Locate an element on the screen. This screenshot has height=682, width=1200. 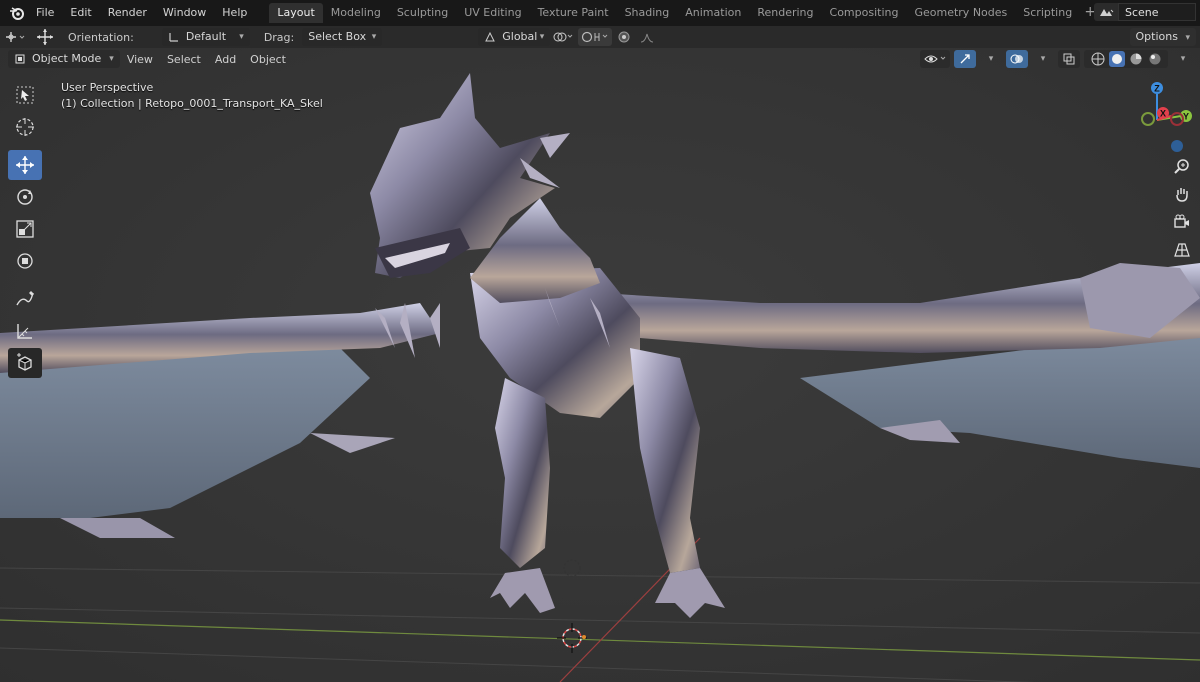
overlays-icon is located at coordinates (1017, 59).